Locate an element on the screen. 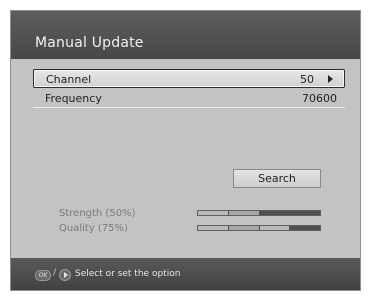 This screenshot has height=301, width=371. help-hint: Select or set the option is located at coordinates (128, 274).